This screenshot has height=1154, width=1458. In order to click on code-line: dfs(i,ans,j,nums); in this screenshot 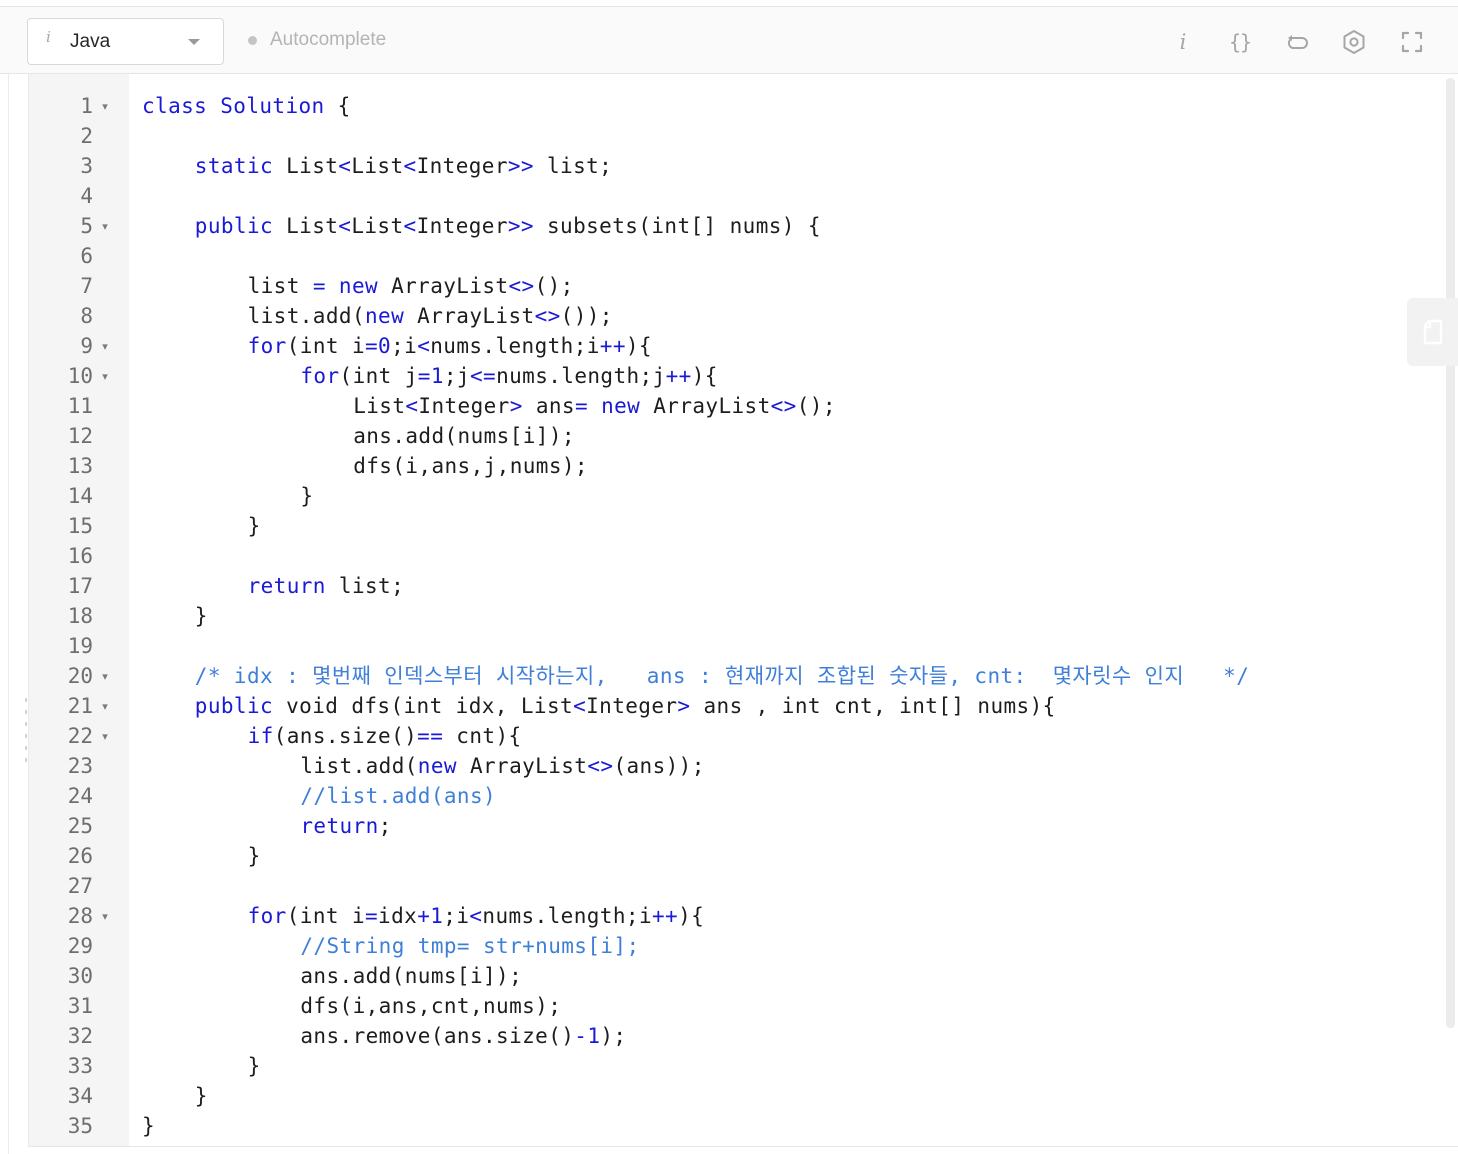, I will do `click(470, 466)`.